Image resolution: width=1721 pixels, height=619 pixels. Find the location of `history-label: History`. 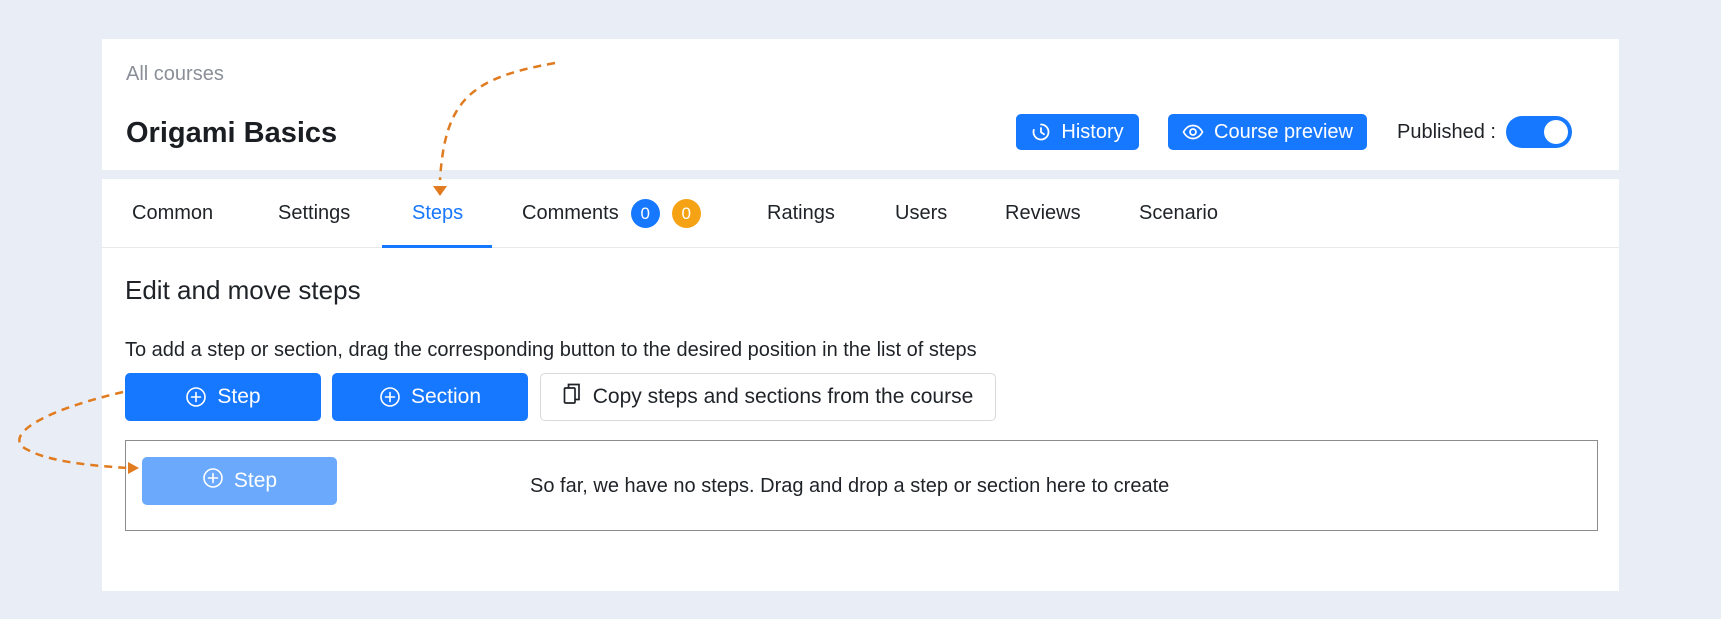

history-label: History is located at coordinates (1092, 131).